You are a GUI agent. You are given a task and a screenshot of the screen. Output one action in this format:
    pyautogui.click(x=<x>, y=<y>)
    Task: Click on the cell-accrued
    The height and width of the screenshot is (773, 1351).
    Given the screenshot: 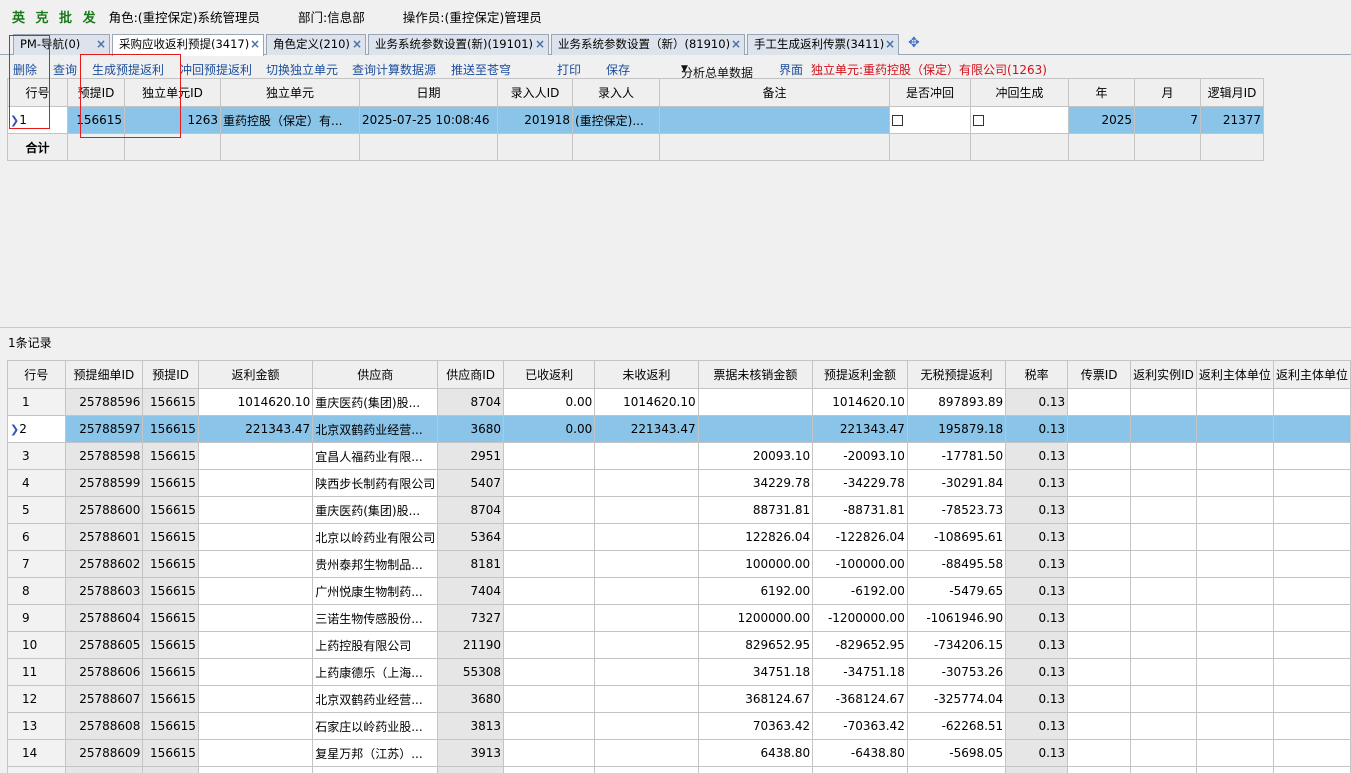 What is the action you would take?
    pyautogui.click(x=860, y=769)
    